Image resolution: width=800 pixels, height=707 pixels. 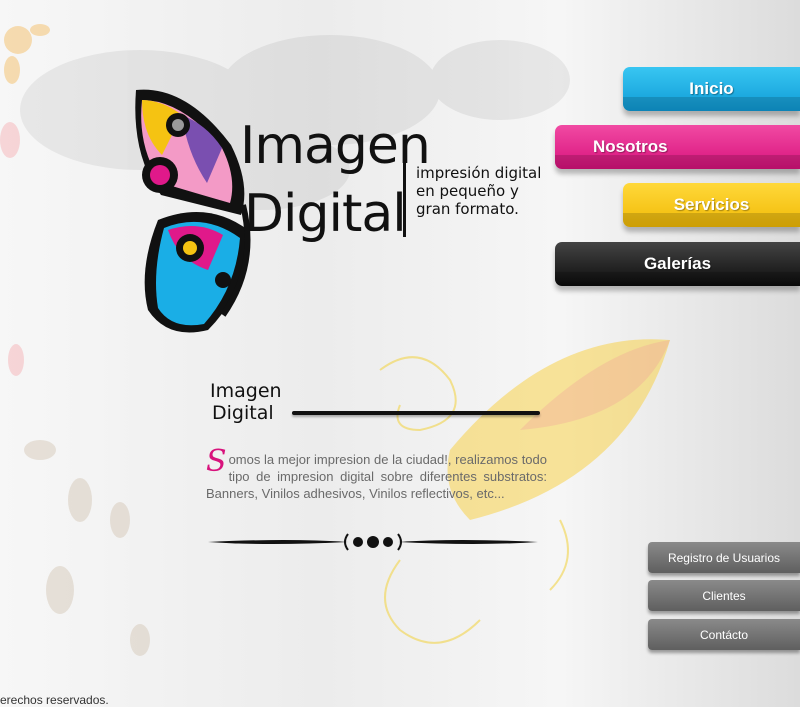 I want to click on tagline-line: en pequeño y, so click(x=467, y=191).